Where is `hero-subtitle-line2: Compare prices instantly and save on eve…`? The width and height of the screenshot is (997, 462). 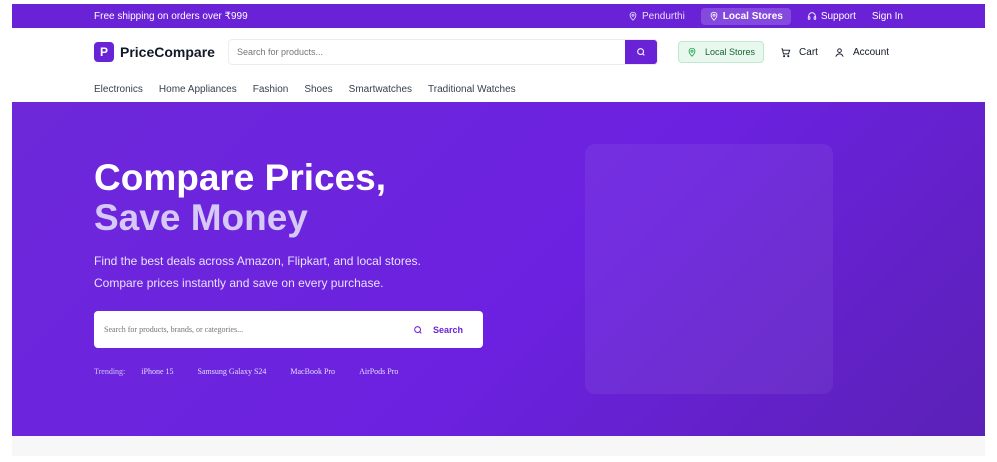
hero-subtitle-line2: Compare prices instantly and save on eve… is located at coordinates (239, 283).